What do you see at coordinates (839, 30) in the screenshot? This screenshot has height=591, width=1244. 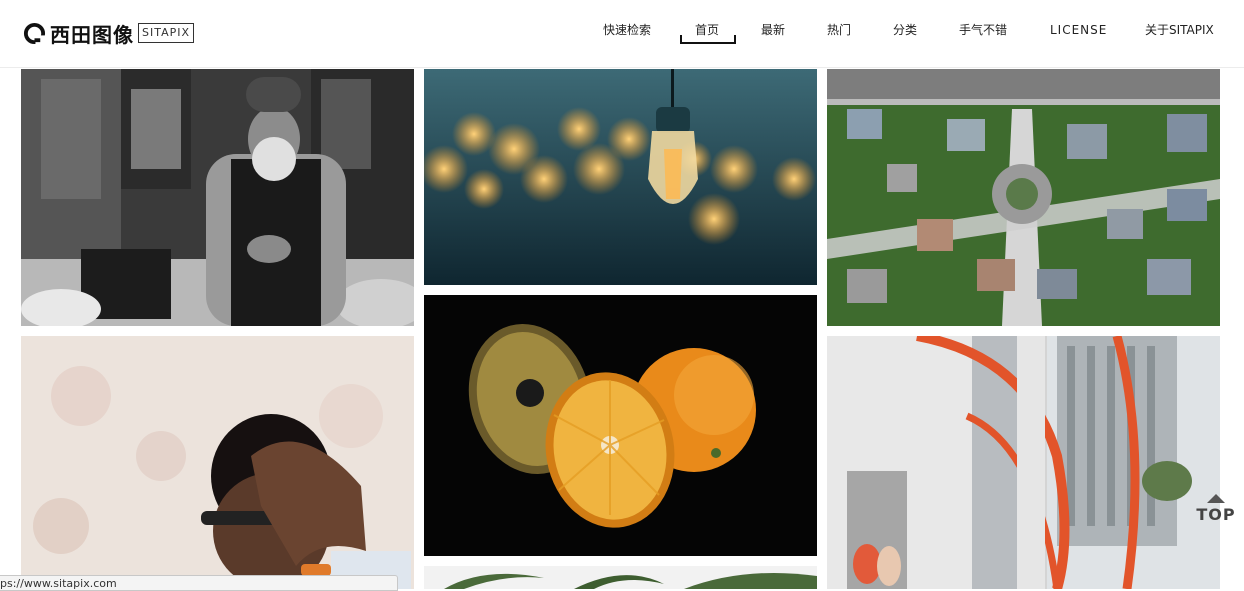 I see `nav-popular: 热门` at bounding box center [839, 30].